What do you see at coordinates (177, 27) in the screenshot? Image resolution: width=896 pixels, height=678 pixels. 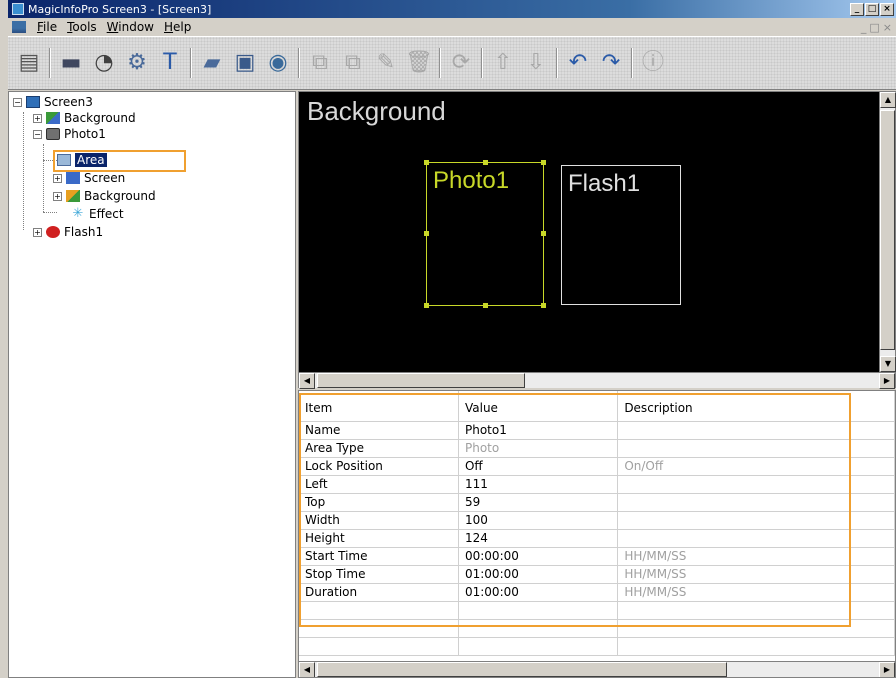 I see `menu-help: Help` at bounding box center [177, 27].